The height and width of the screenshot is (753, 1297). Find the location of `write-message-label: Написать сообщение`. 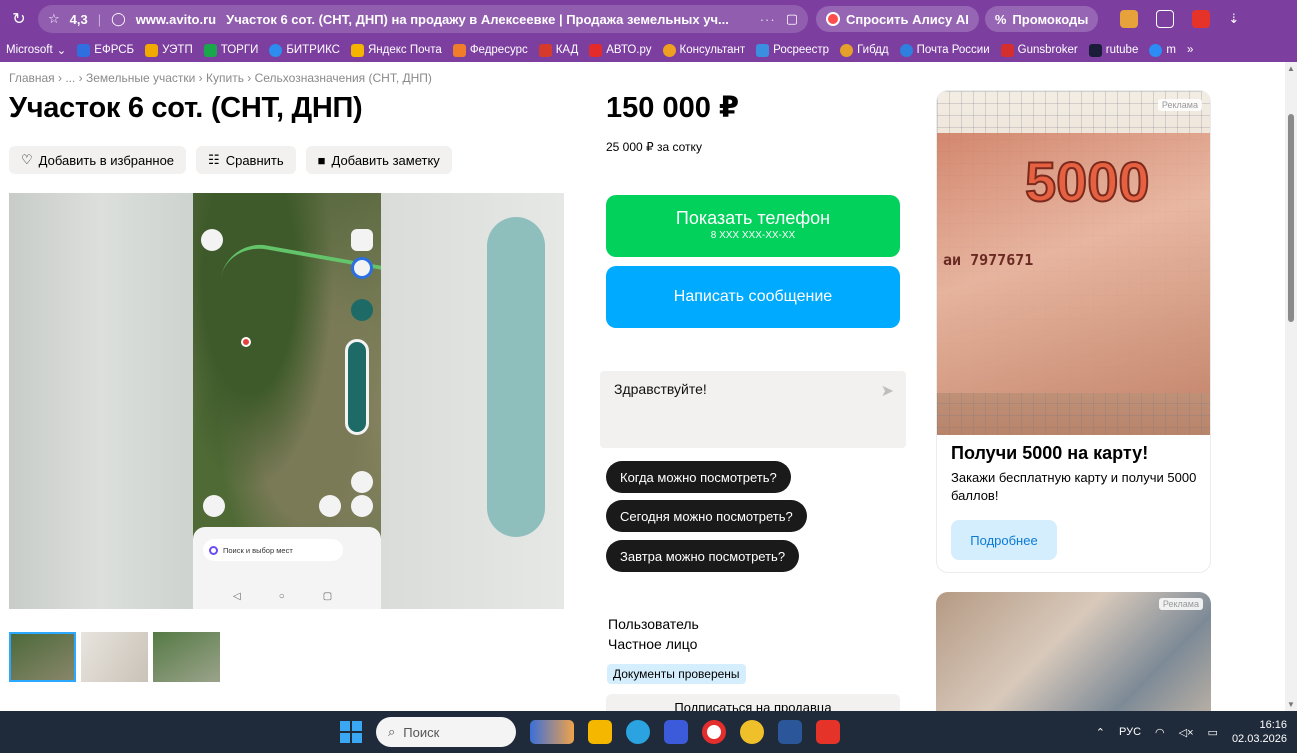

write-message-label: Написать сообщение is located at coordinates (753, 296).